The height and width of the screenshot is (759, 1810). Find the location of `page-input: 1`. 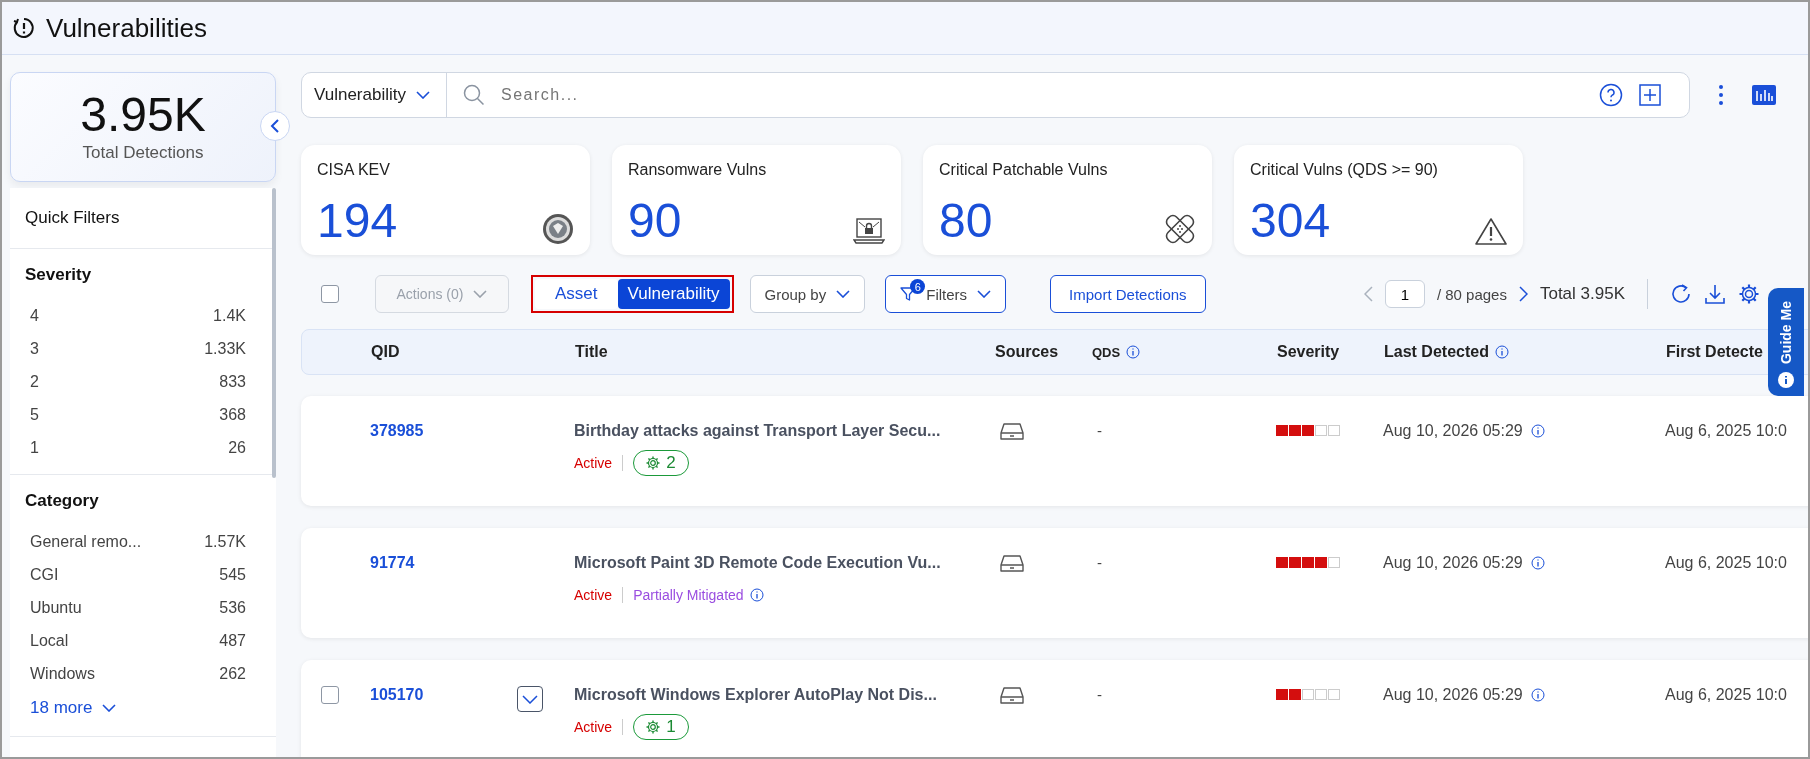

page-input: 1 is located at coordinates (1404, 294).